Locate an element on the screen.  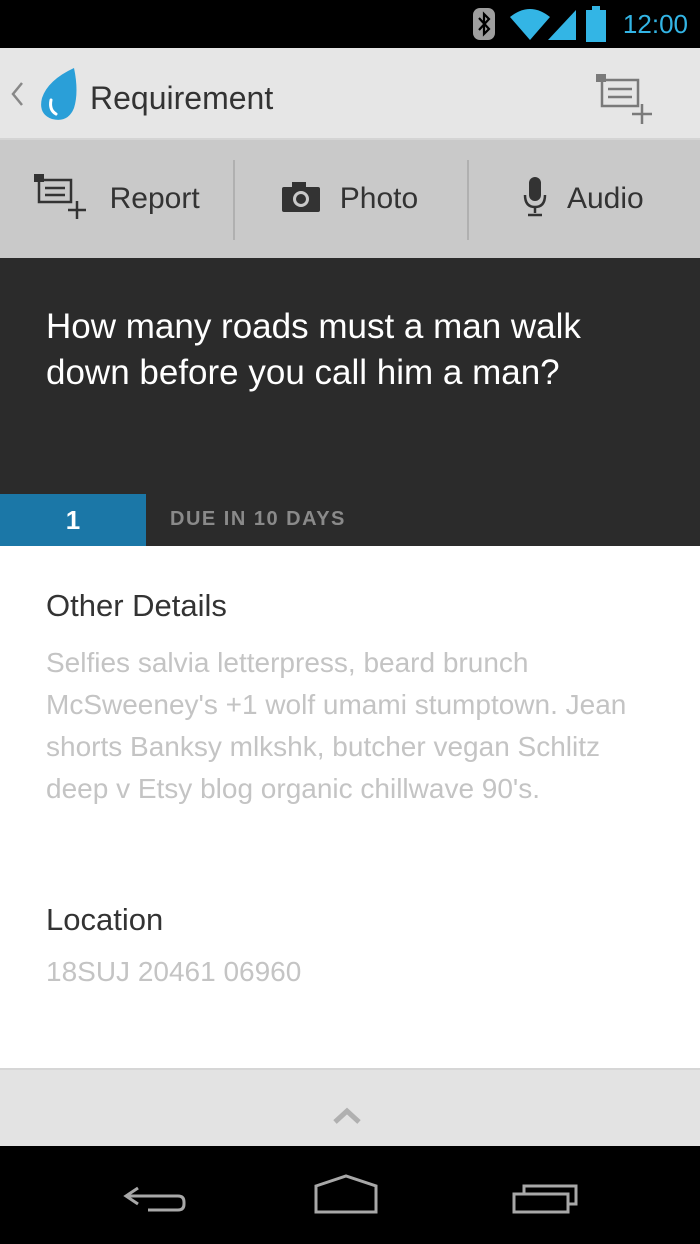
chevron-up-icon is located at coordinates (347, 1116).